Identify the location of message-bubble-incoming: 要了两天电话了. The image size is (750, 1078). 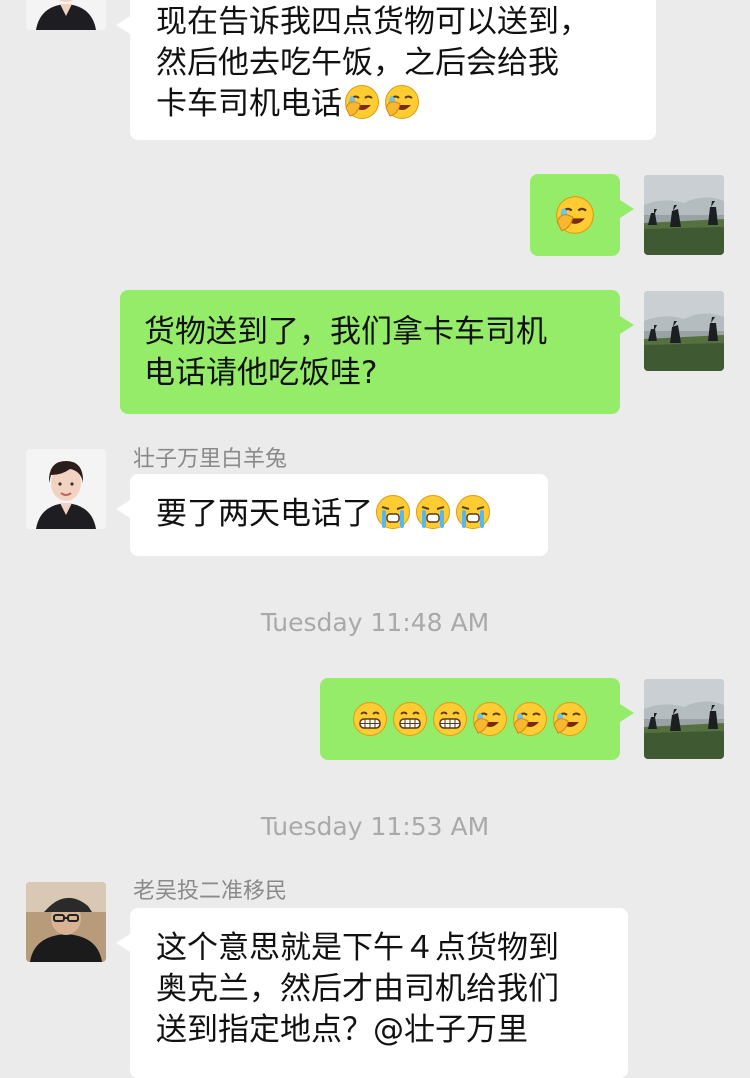
(332, 515).